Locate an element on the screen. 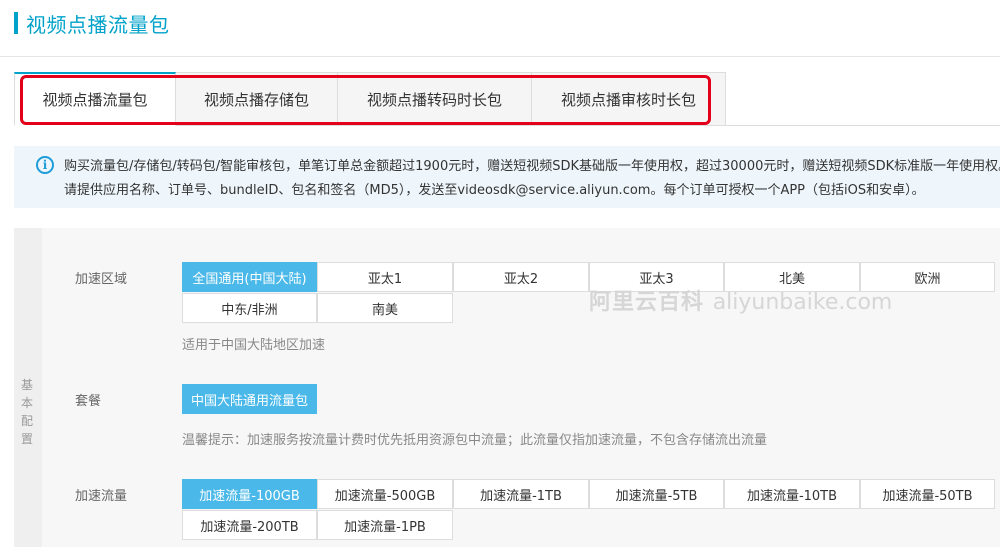 This screenshot has width=1000, height=547. package-label: 套餐 is located at coordinates (88, 401).